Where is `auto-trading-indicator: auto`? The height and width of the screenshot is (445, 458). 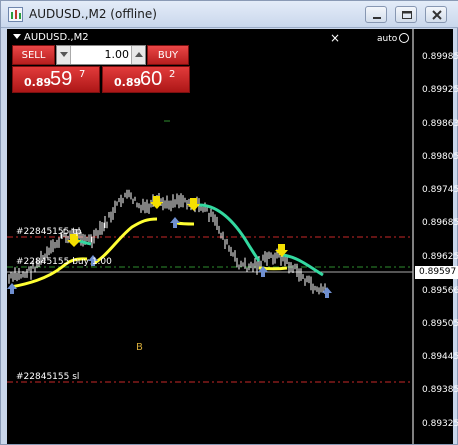 auto-trading-indicator: auto is located at coordinates (393, 38).